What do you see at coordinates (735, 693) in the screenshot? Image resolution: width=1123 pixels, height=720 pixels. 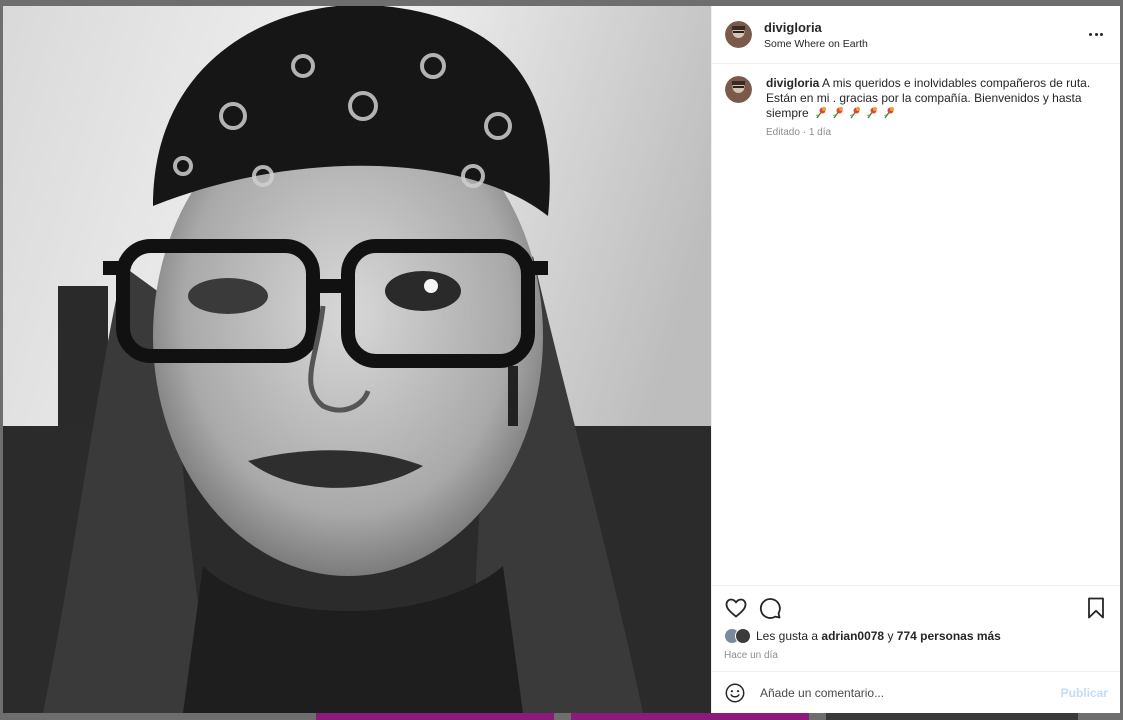 I see `emoji-icon` at bounding box center [735, 693].